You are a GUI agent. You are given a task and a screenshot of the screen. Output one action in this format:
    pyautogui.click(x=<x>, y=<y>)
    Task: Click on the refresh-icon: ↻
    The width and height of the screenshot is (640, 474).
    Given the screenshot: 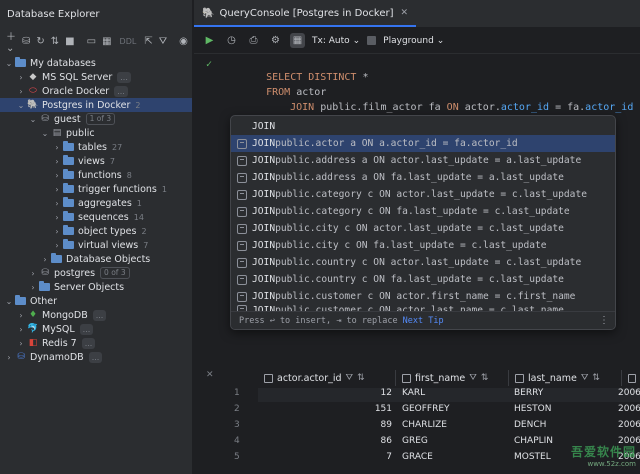 What is the action you would take?
    pyautogui.click(x=40, y=41)
    